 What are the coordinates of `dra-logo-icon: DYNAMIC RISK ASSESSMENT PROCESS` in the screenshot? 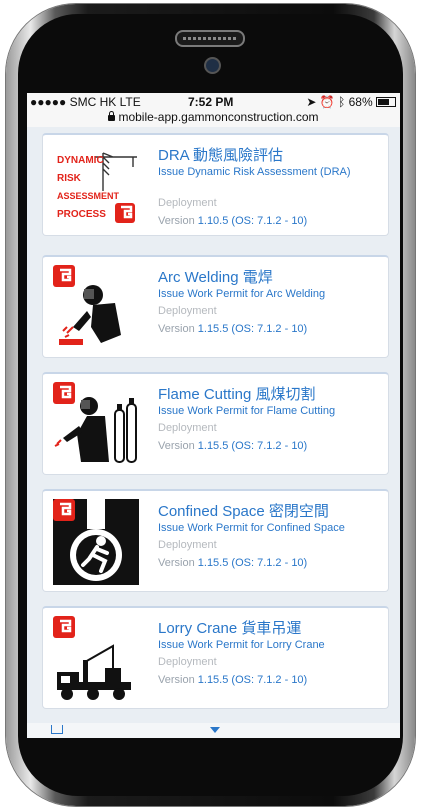 It's located at (96, 186).